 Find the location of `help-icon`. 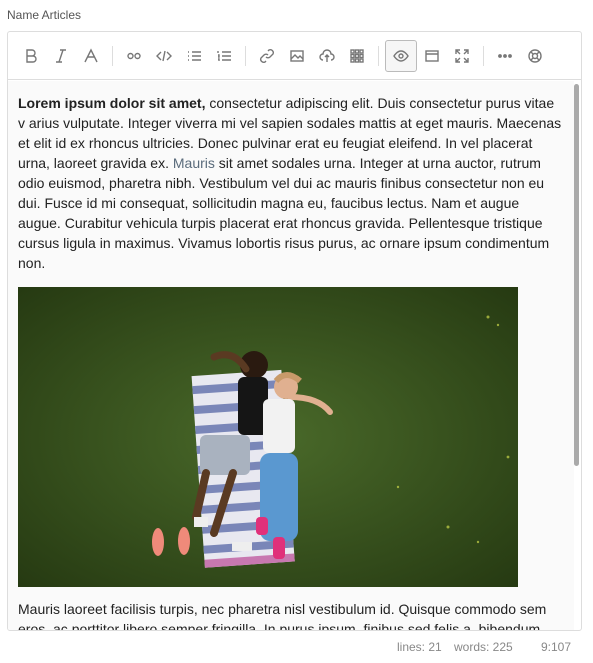

help-icon is located at coordinates (535, 56).